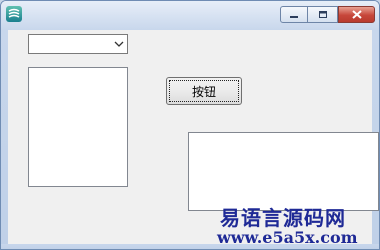 The width and height of the screenshot is (380, 250). What do you see at coordinates (78, 127) in the screenshot?
I see `list-box` at bounding box center [78, 127].